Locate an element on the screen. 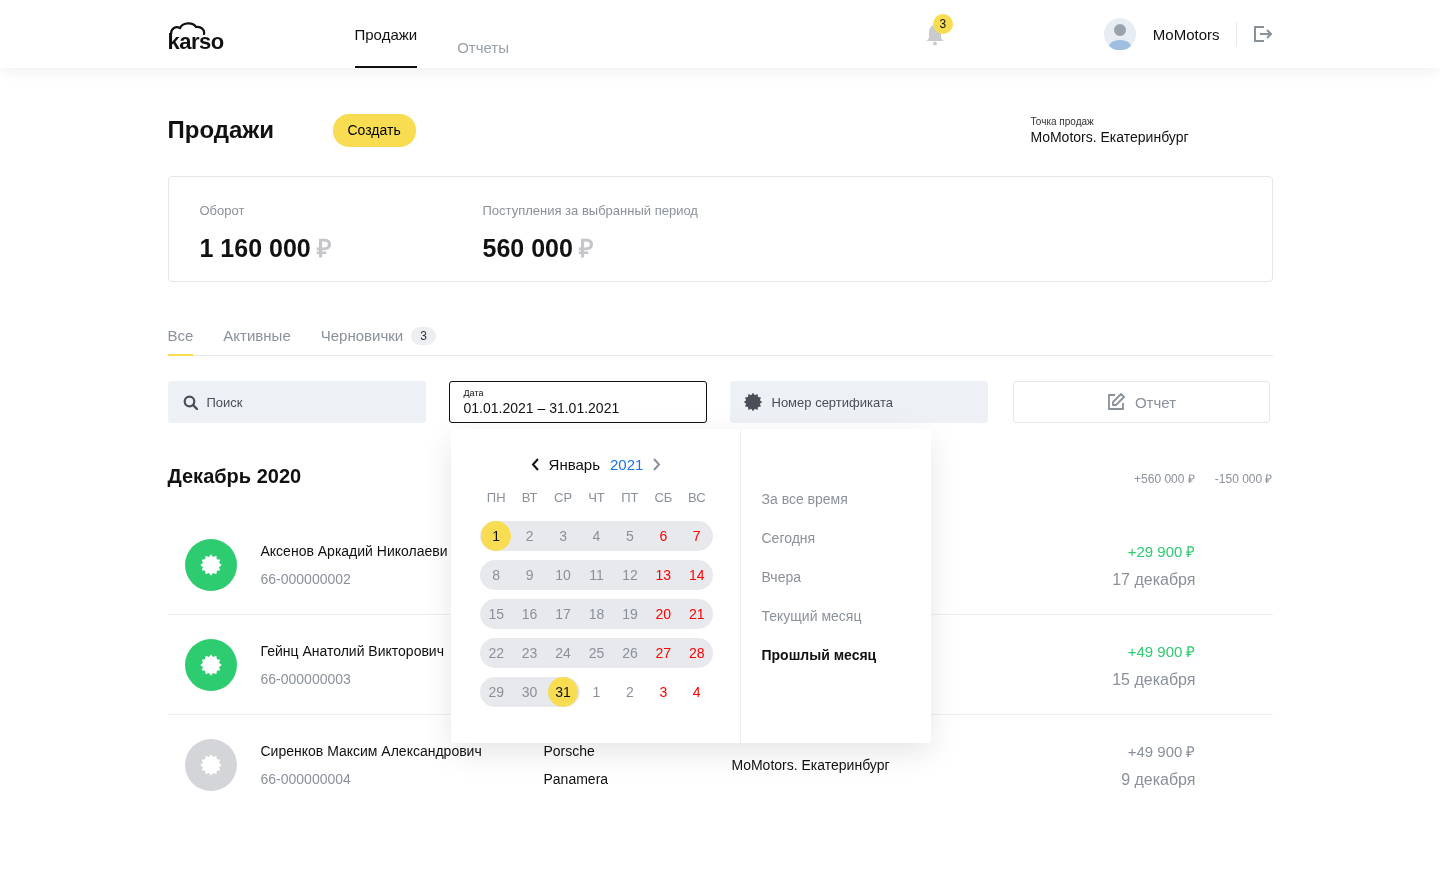 The width and height of the screenshot is (1440, 870). preset-option: Текущий месяц is located at coordinates (819, 627).